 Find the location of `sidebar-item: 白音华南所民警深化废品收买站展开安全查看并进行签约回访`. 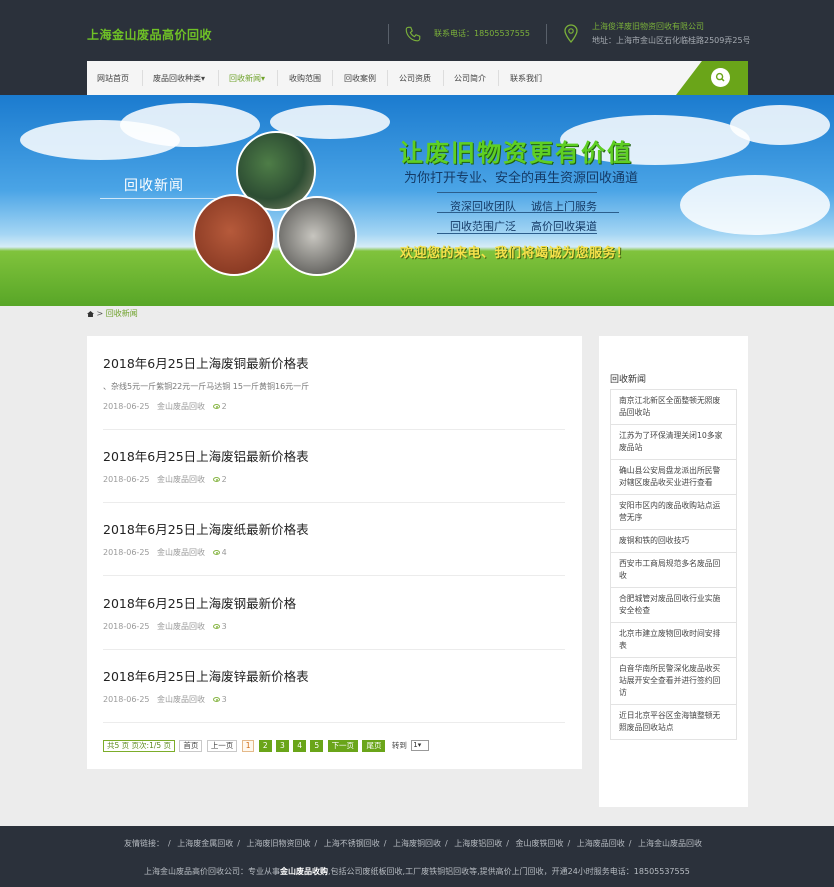

sidebar-item: 白音华南所民警深化废品收买站展开安全查看并进行签约回访 is located at coordinates (673, 681).